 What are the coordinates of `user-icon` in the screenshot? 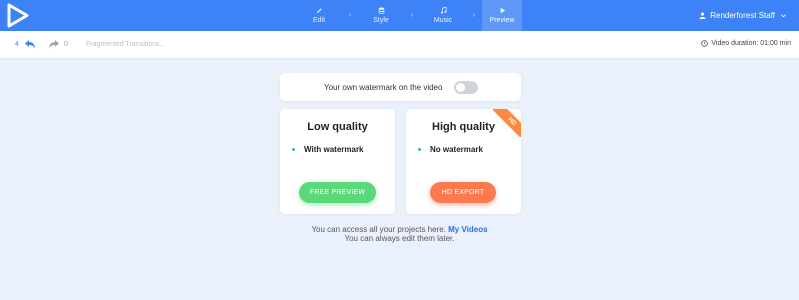 It's located at (702, 15).